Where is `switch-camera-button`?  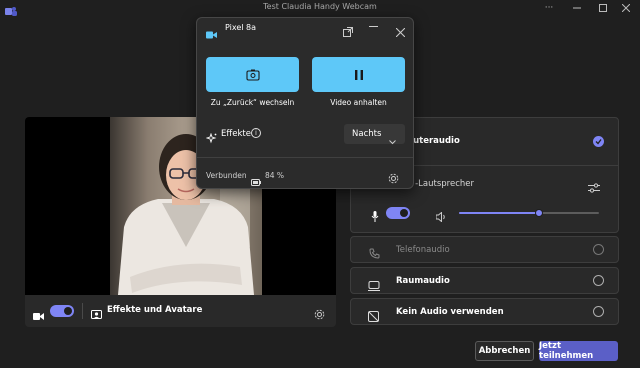 switch-camera-button is located at coordinates (252, 74).